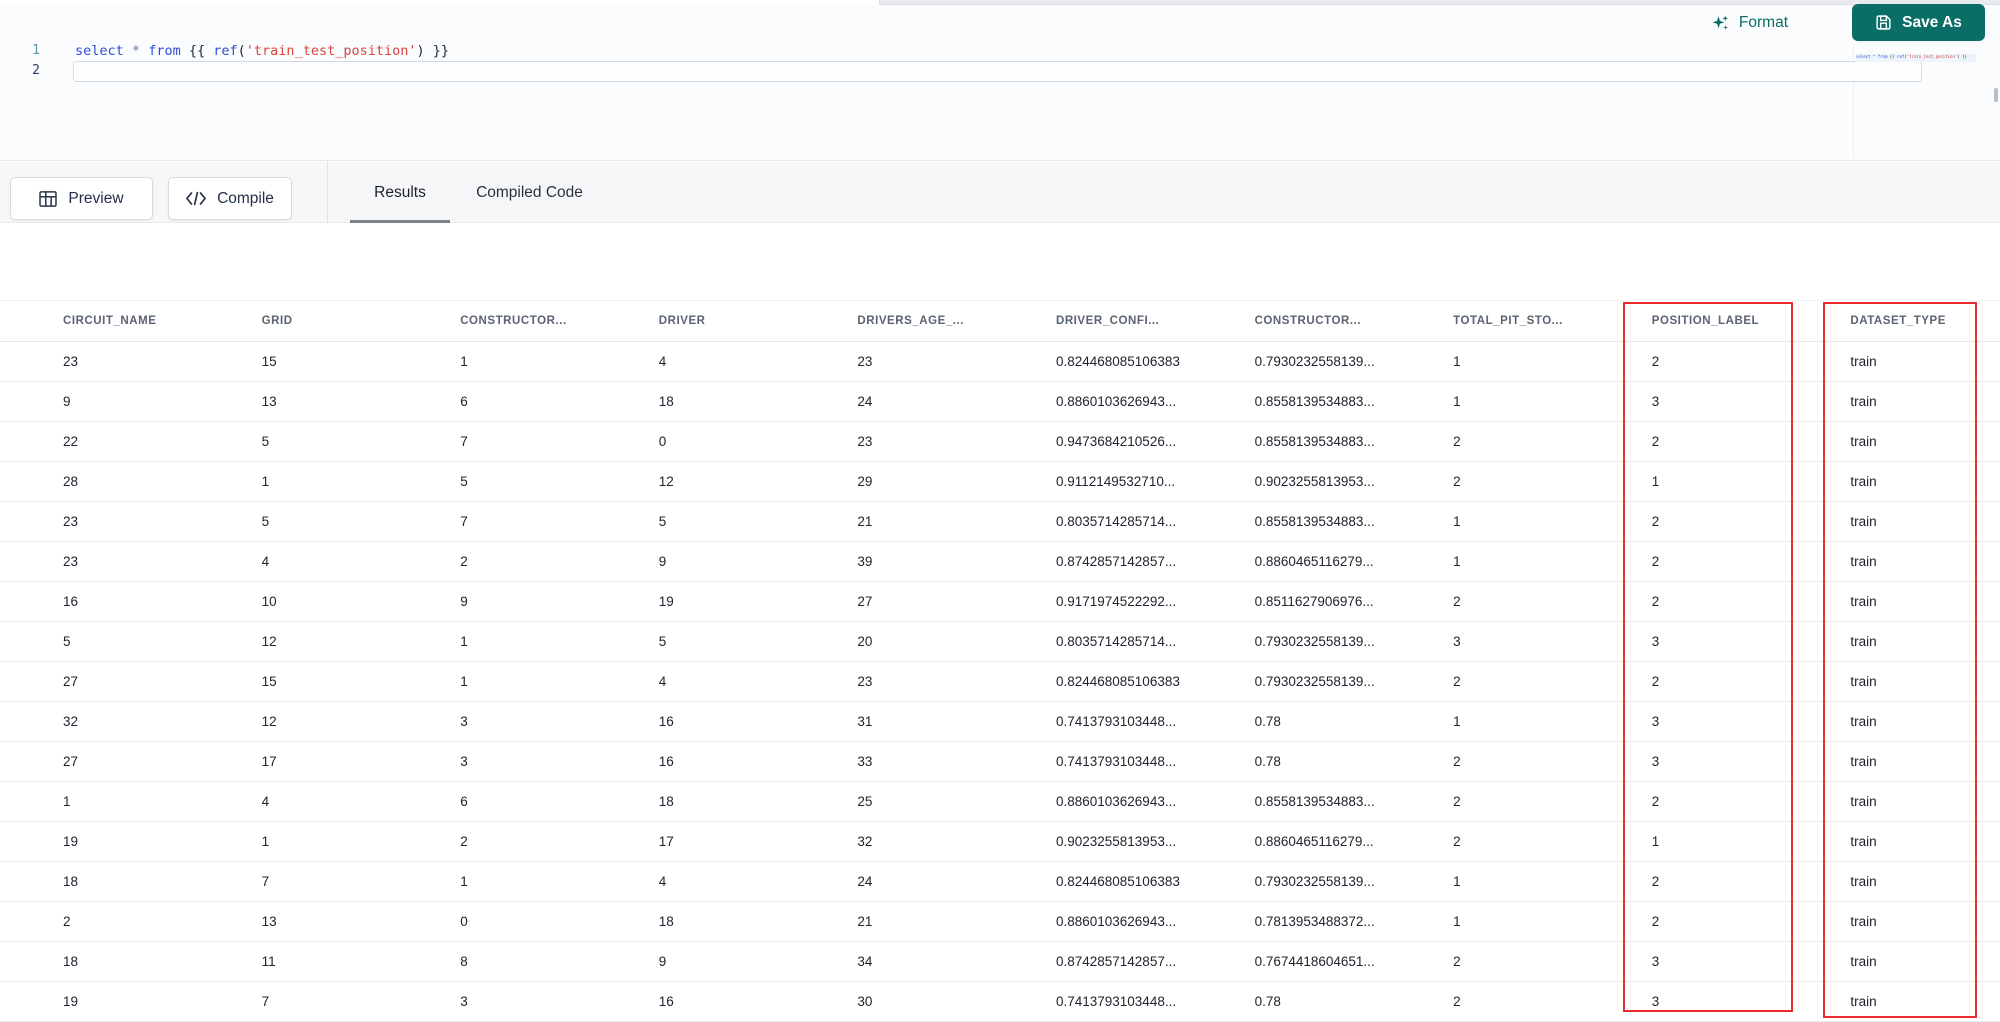 The height and width of the screenshot is (1022, 2000). What do you see at coordinates (865, 921) in the screenshot?
I see `table-cell: 21` at bounding box center [865, 921].